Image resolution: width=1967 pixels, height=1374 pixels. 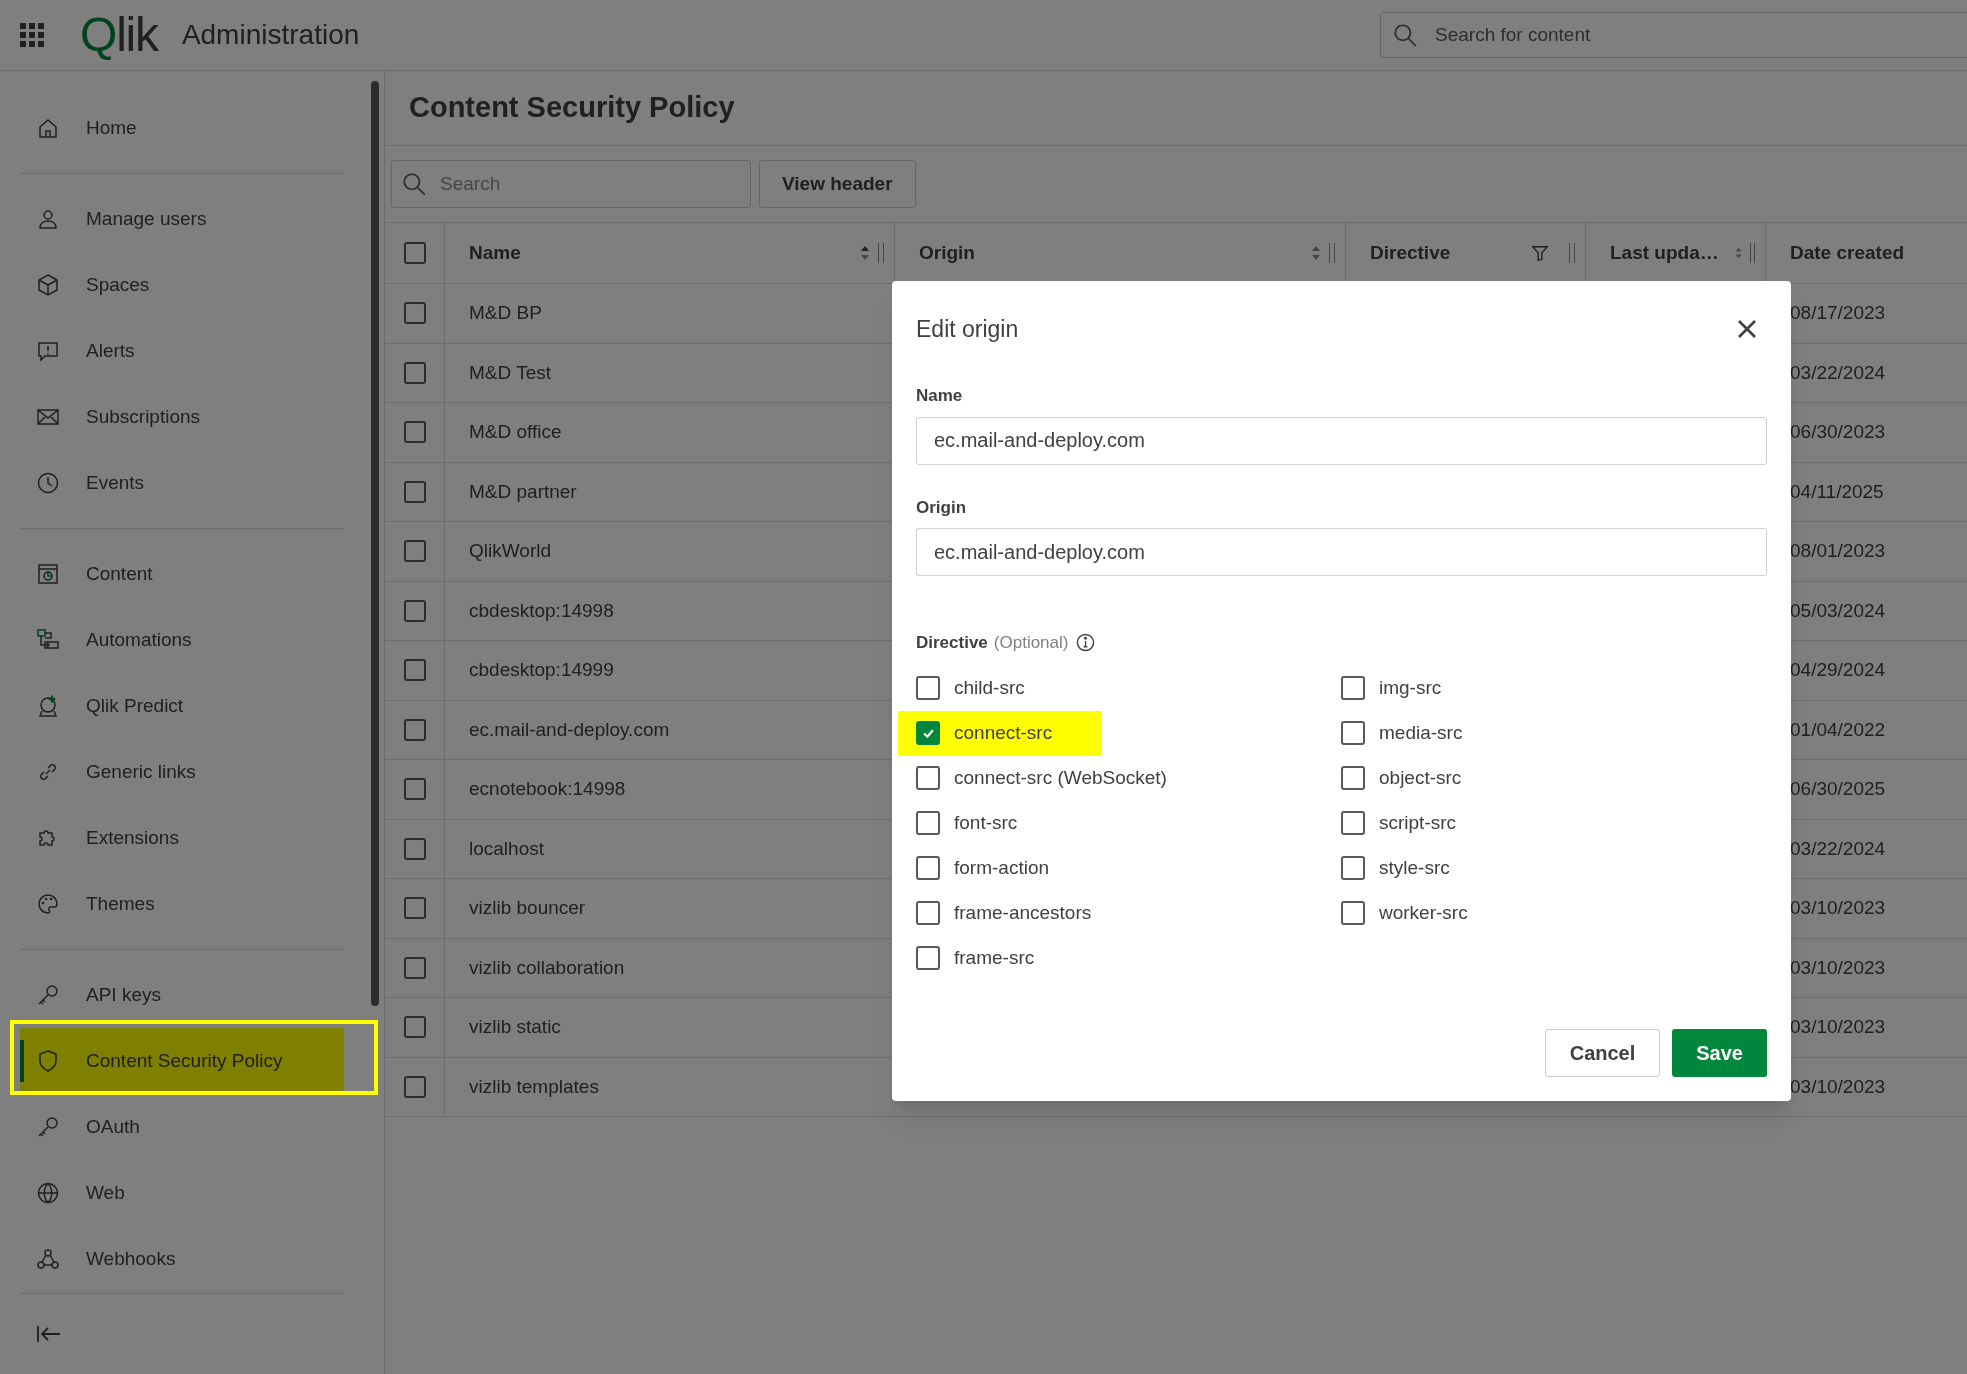 What do you see at coordinates (48, 904) in the screenshot?
I see `palette-icon` at bounding box center [48, 904].